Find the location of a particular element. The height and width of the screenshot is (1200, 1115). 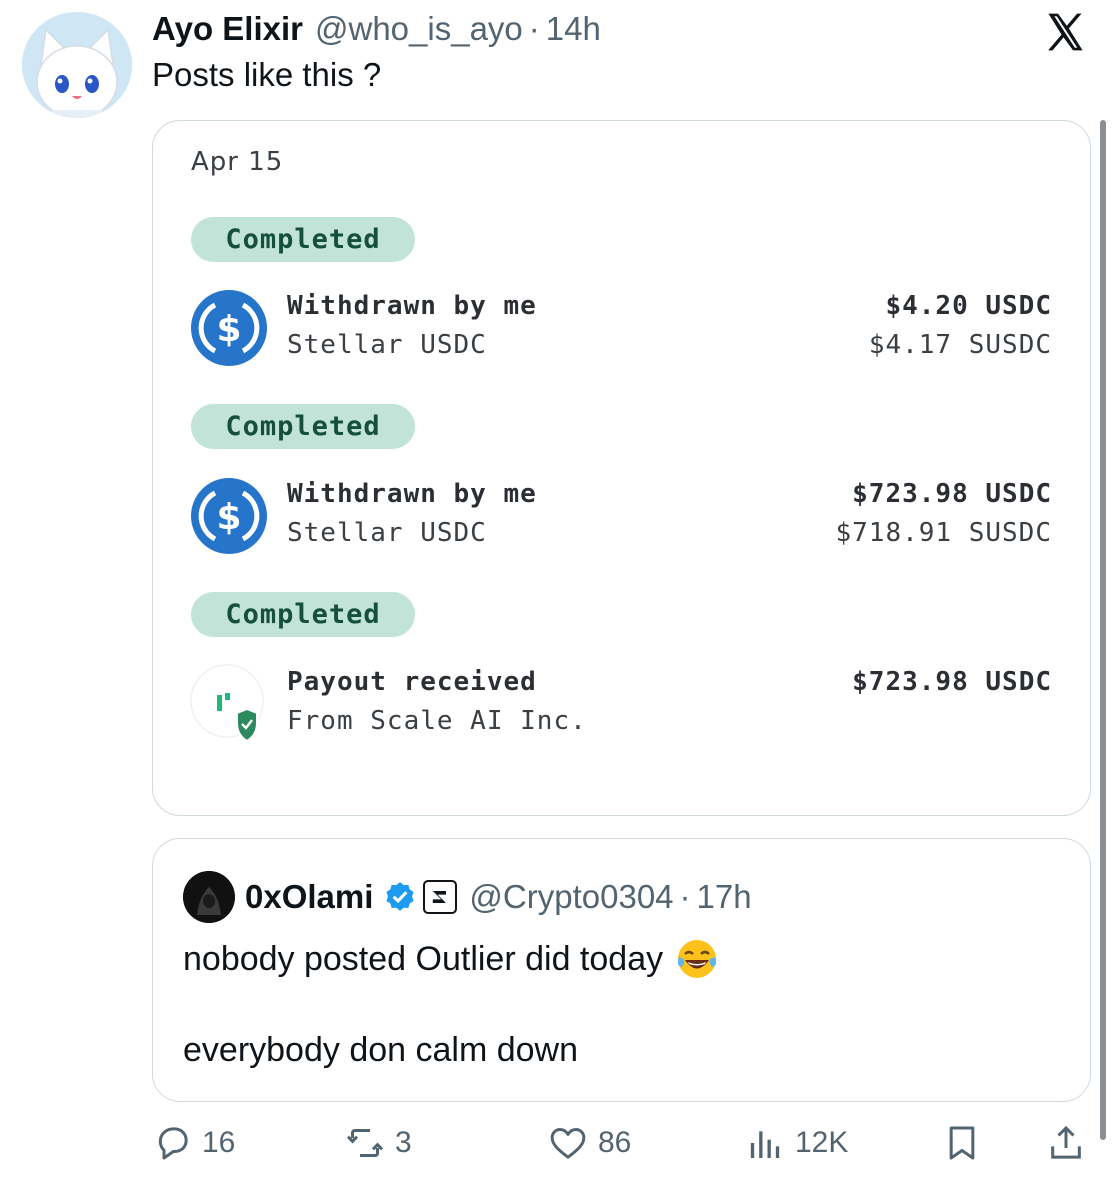

author-name: Ayo Elixir is located at coordinates (227, 29).